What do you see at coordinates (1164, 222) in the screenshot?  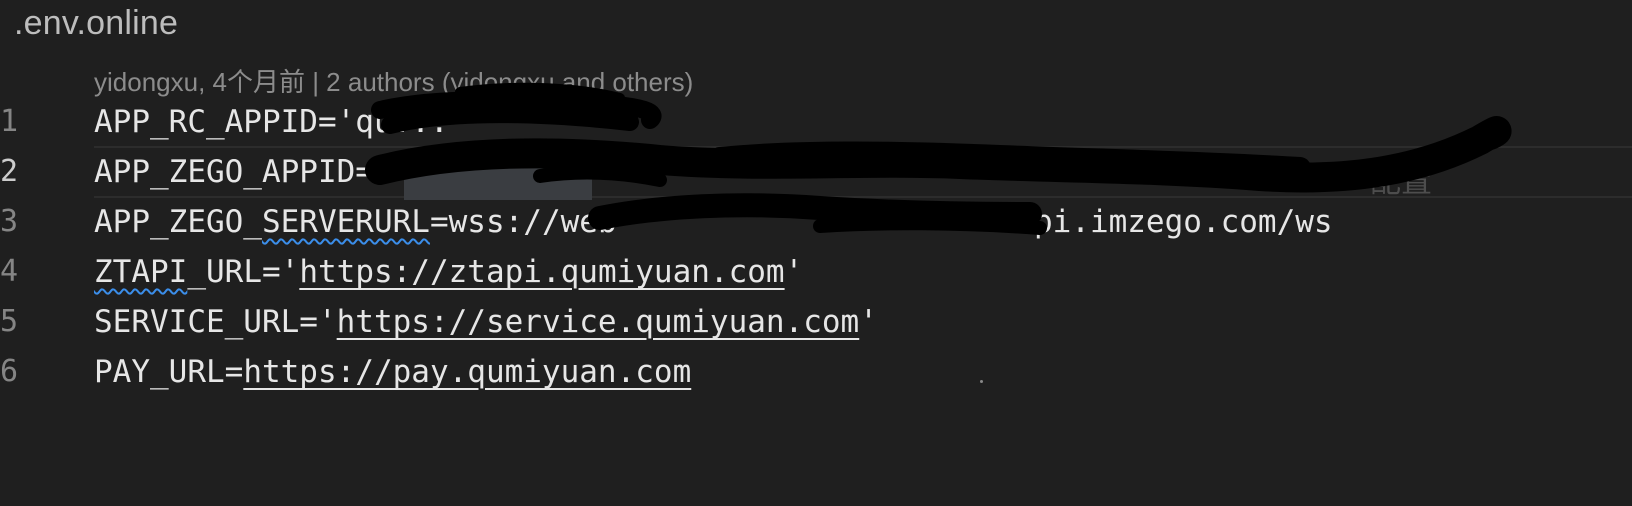 I see `env-value-suffix: -api.imzego.com/ws` at bounding box center [1164, 222].